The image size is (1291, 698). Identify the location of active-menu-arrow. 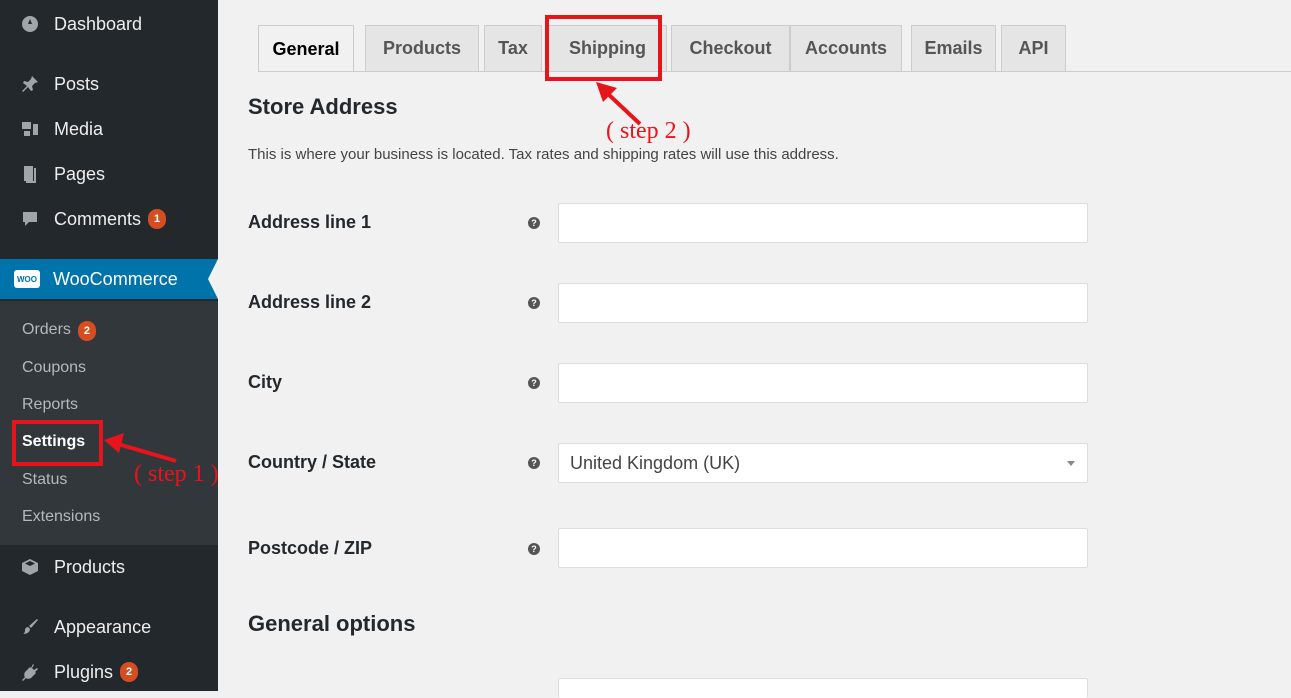
(213, 279).